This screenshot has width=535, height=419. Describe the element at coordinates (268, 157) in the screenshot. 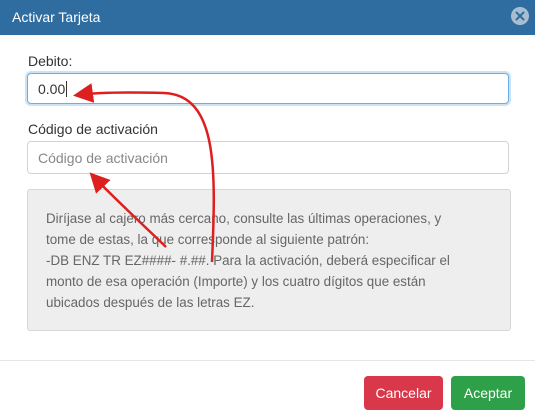

I see `codigo-activacion-input: Código de activación` at that location.